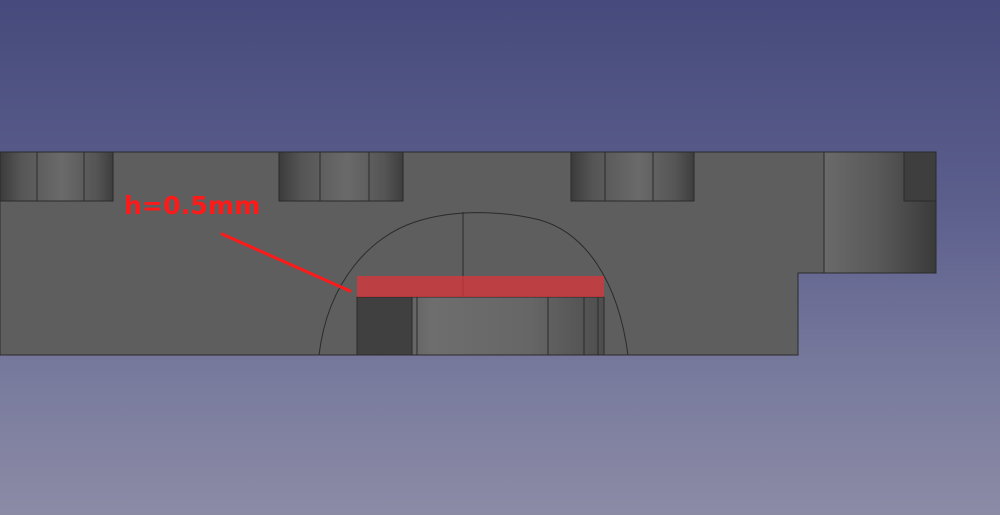  I want to click on pocket-center-right, so click(632, 176).